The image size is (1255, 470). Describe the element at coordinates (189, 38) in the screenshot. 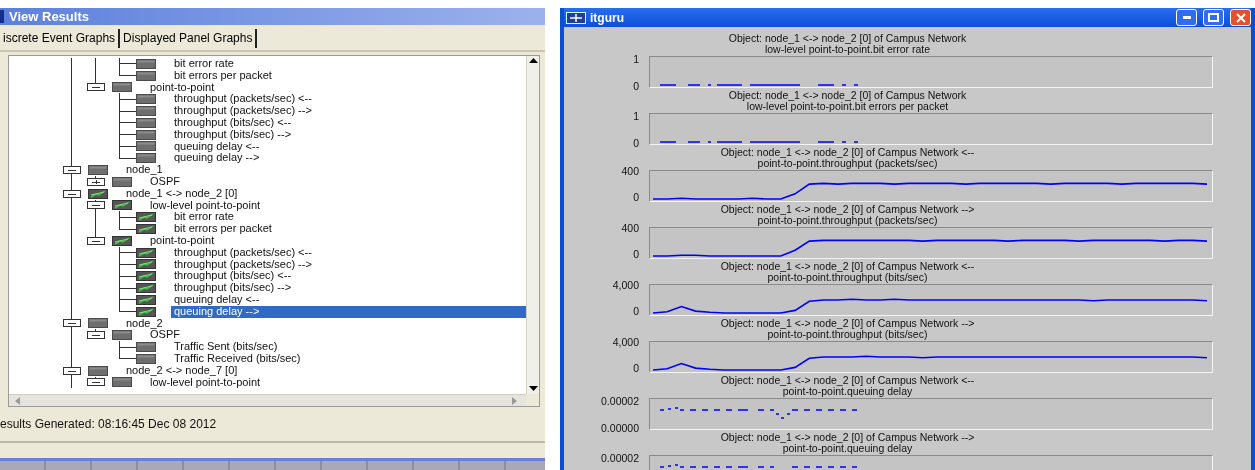

I see `tab: Displayed Panel Graphs` at that location.